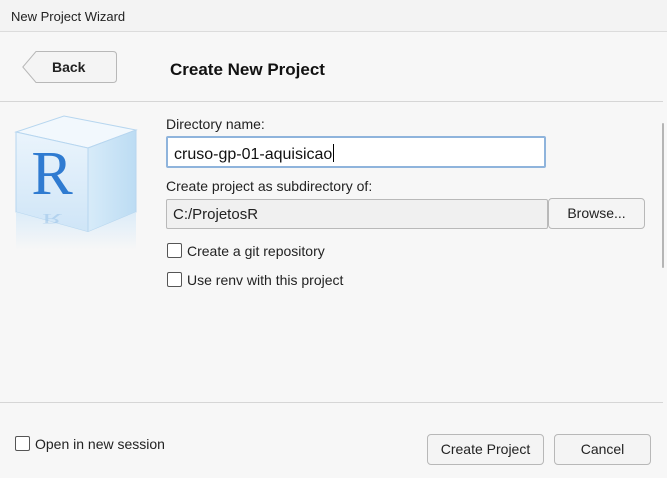  I want to click on renv-checkbox: Use renv with this project, so click(267, 281).